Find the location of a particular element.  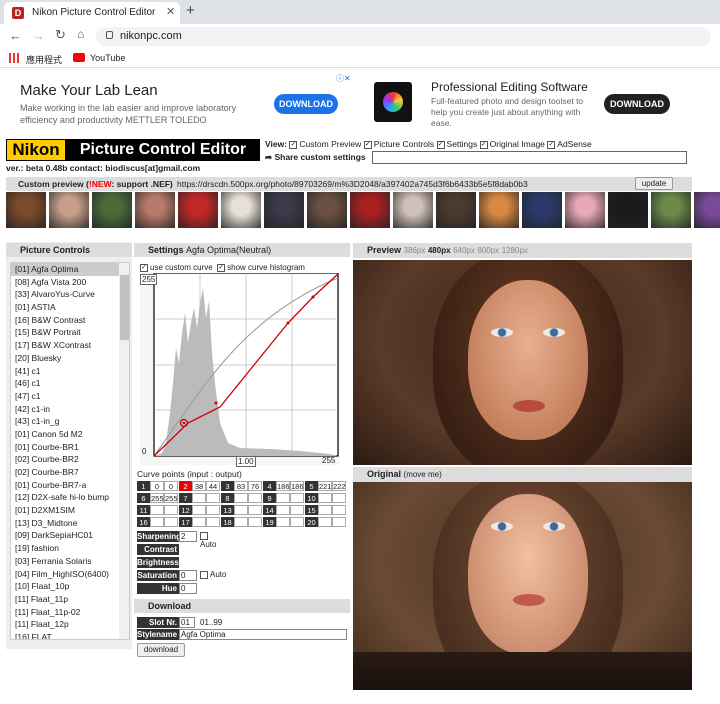

curve-point-input: 83 is located at coordinates (241, 486).